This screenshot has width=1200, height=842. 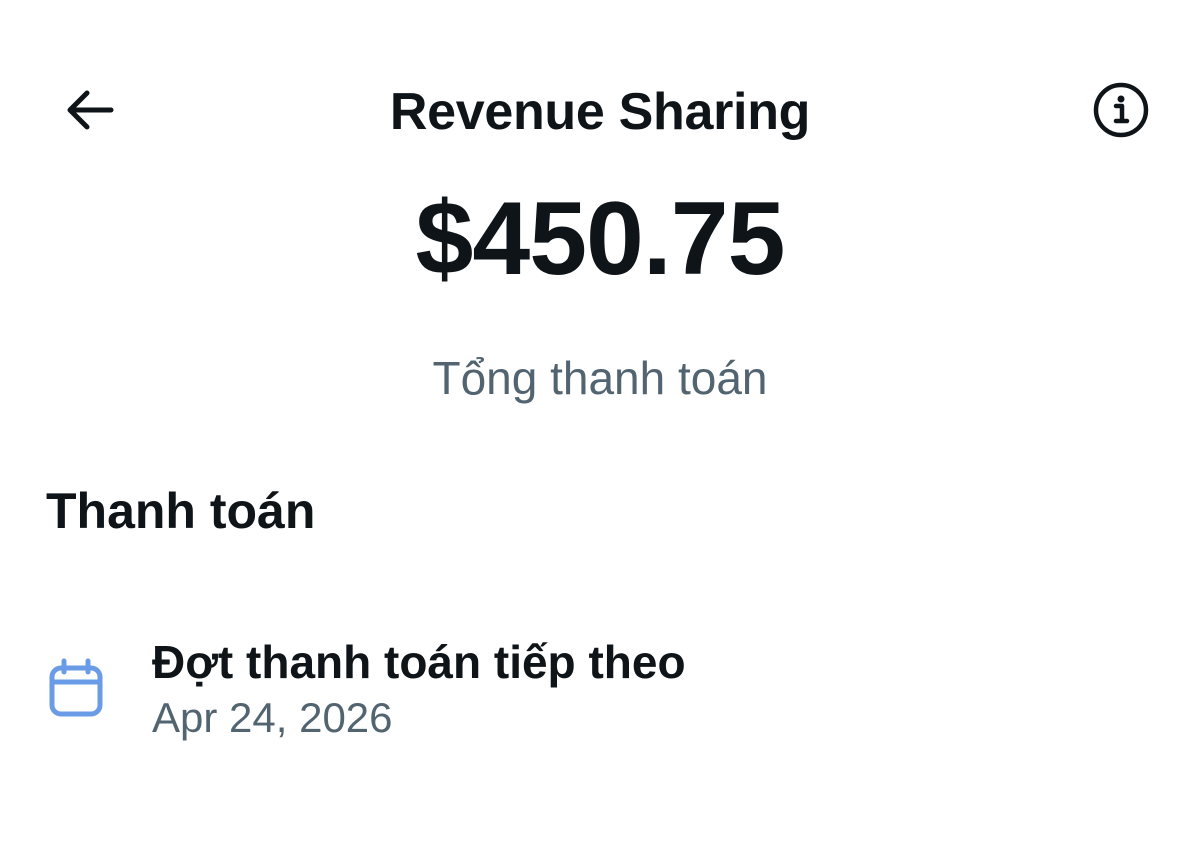 I want to click on total-amount: $450.75, so click(x=600, y=239).